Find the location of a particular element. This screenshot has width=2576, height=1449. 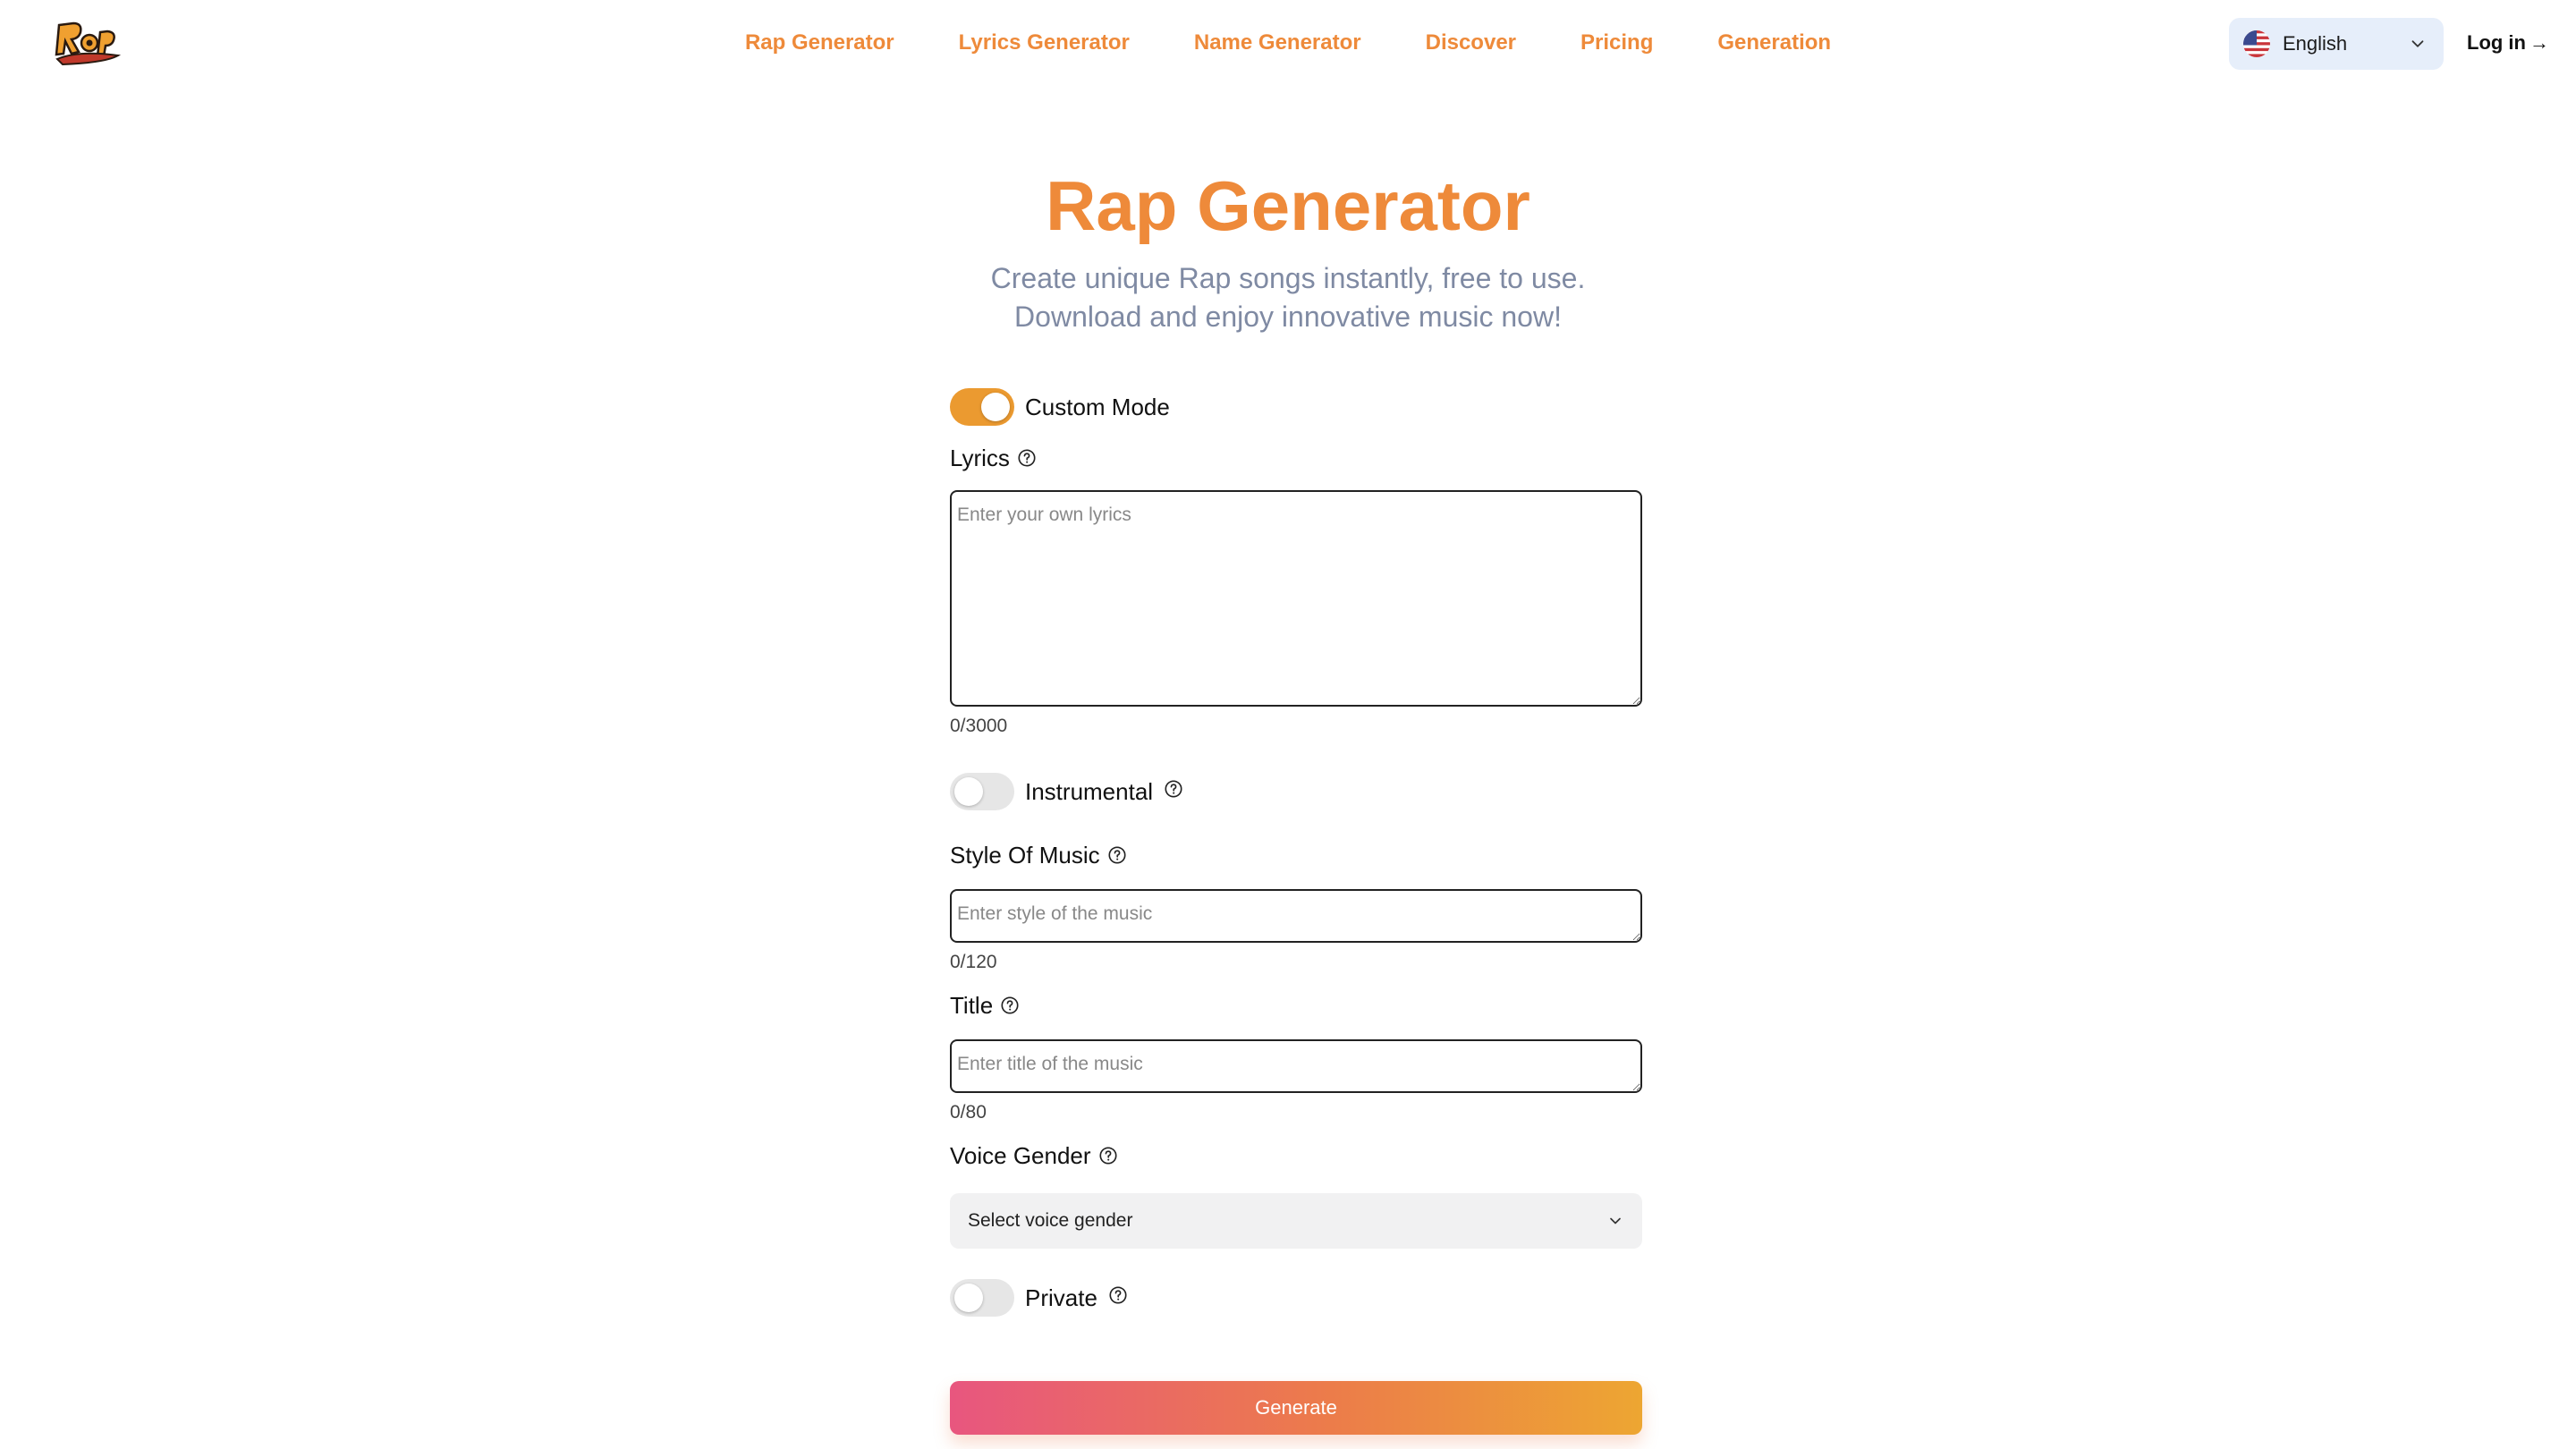

instrumental-label: Instrumental is located at coordinates (1089, 791).